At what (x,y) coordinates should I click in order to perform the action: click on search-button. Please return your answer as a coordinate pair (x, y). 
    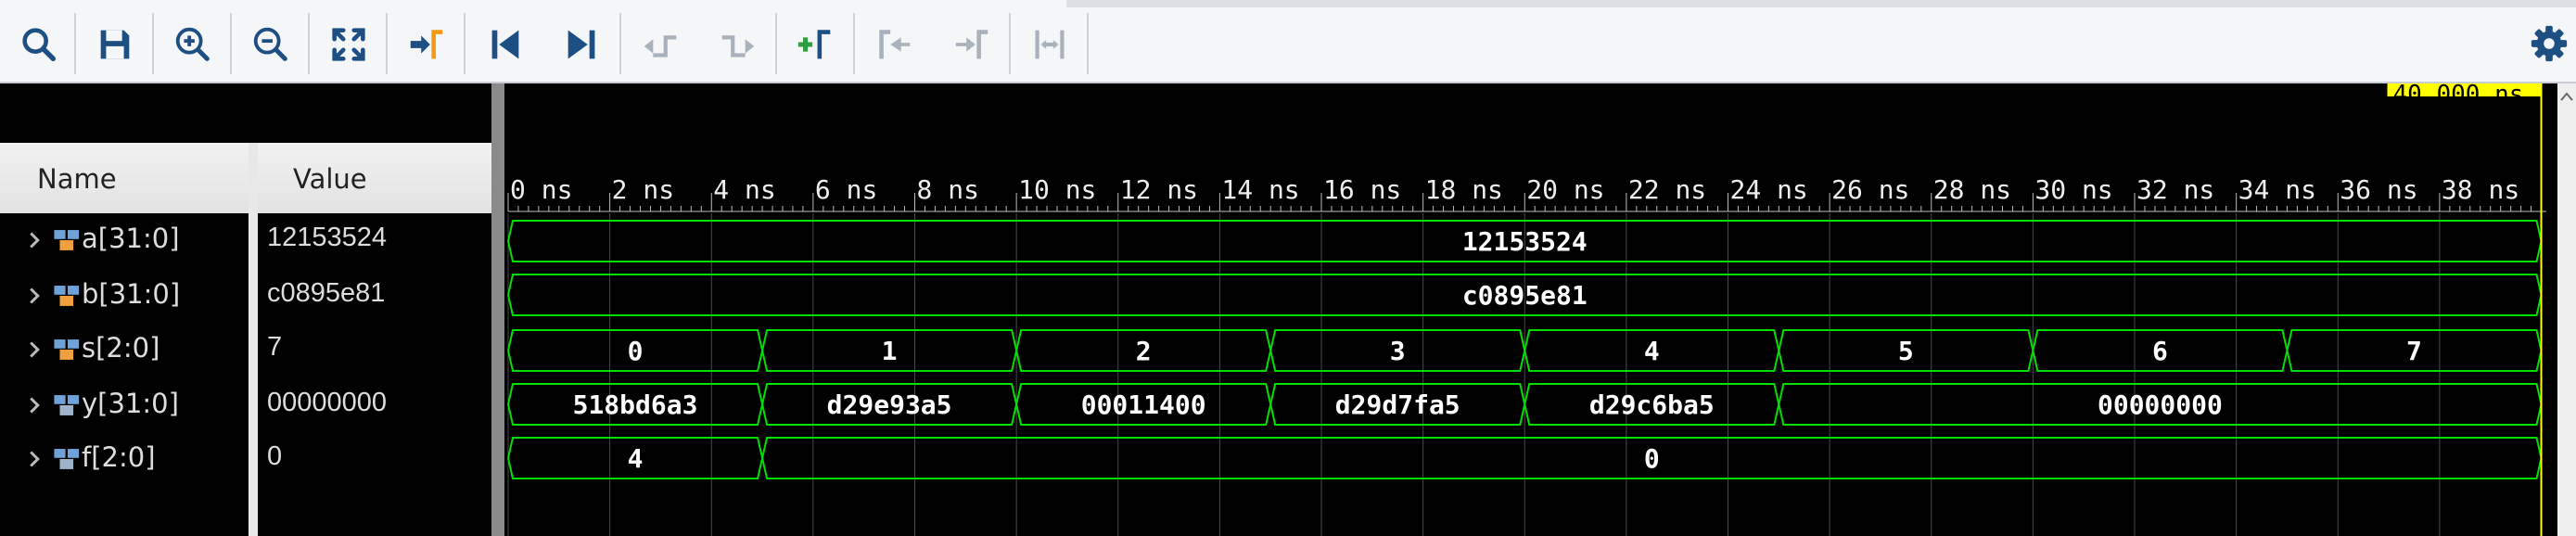
    Looking at the image, I should click on (39, 44).